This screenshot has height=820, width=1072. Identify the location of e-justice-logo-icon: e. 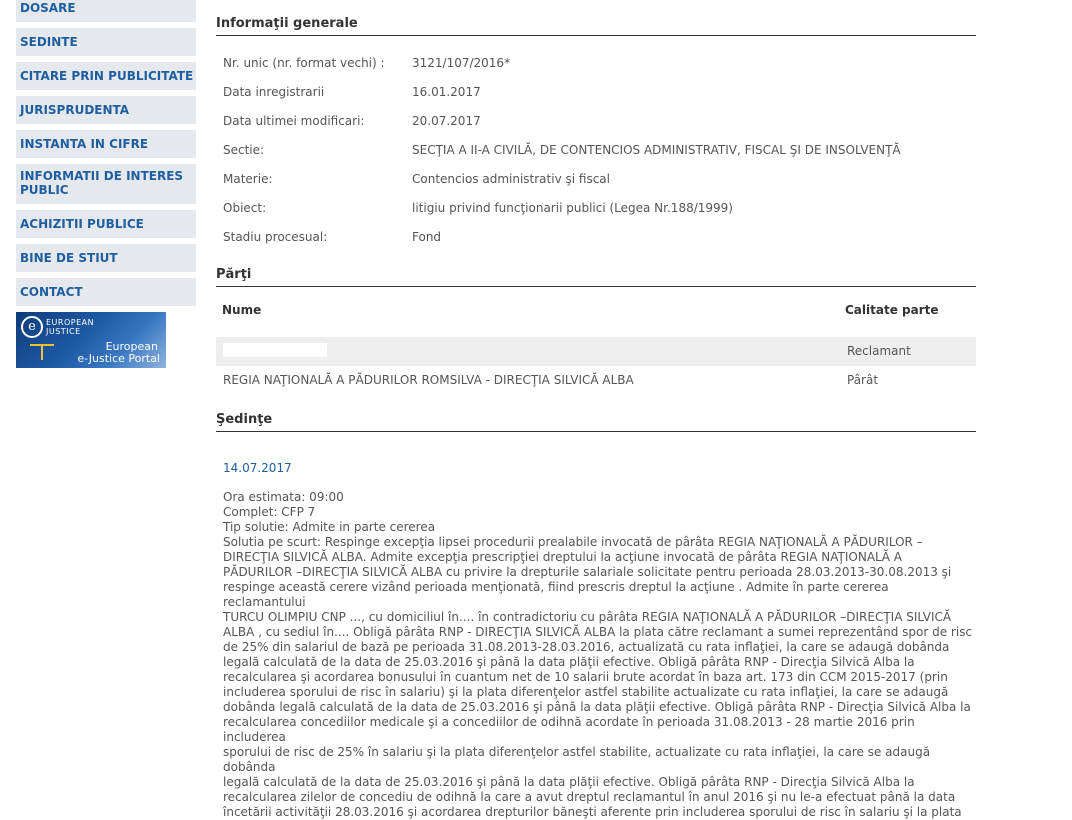
(32, 327).